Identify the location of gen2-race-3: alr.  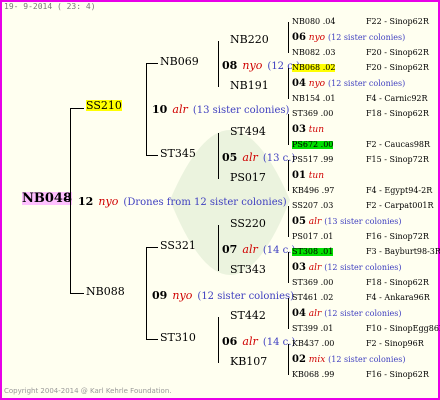
(250, 249).